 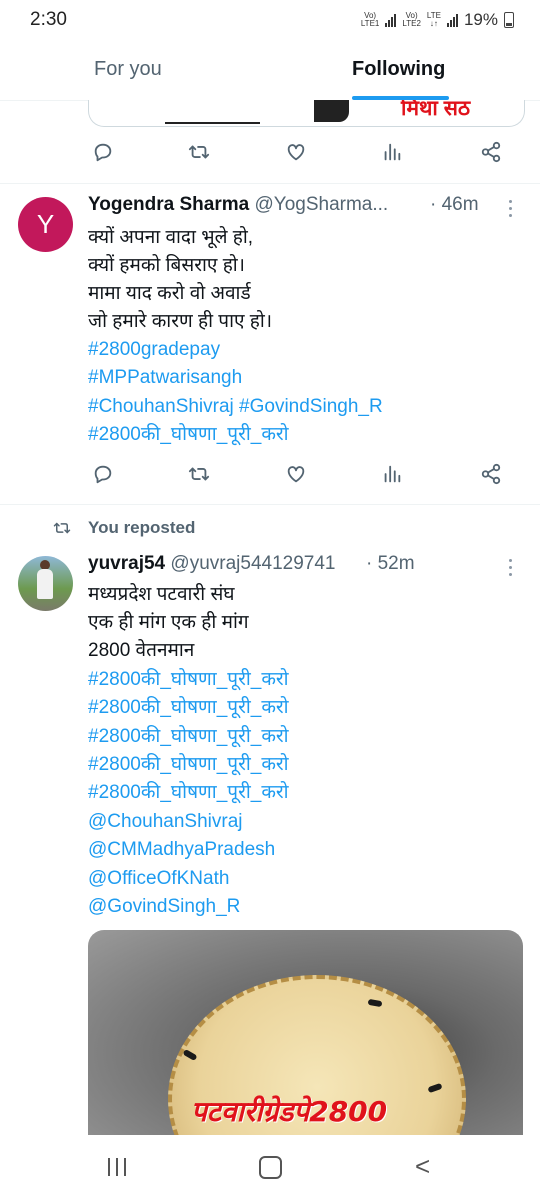 I want to click on mention: @CMMadhyaPradesh, so click(x=181, y=850).